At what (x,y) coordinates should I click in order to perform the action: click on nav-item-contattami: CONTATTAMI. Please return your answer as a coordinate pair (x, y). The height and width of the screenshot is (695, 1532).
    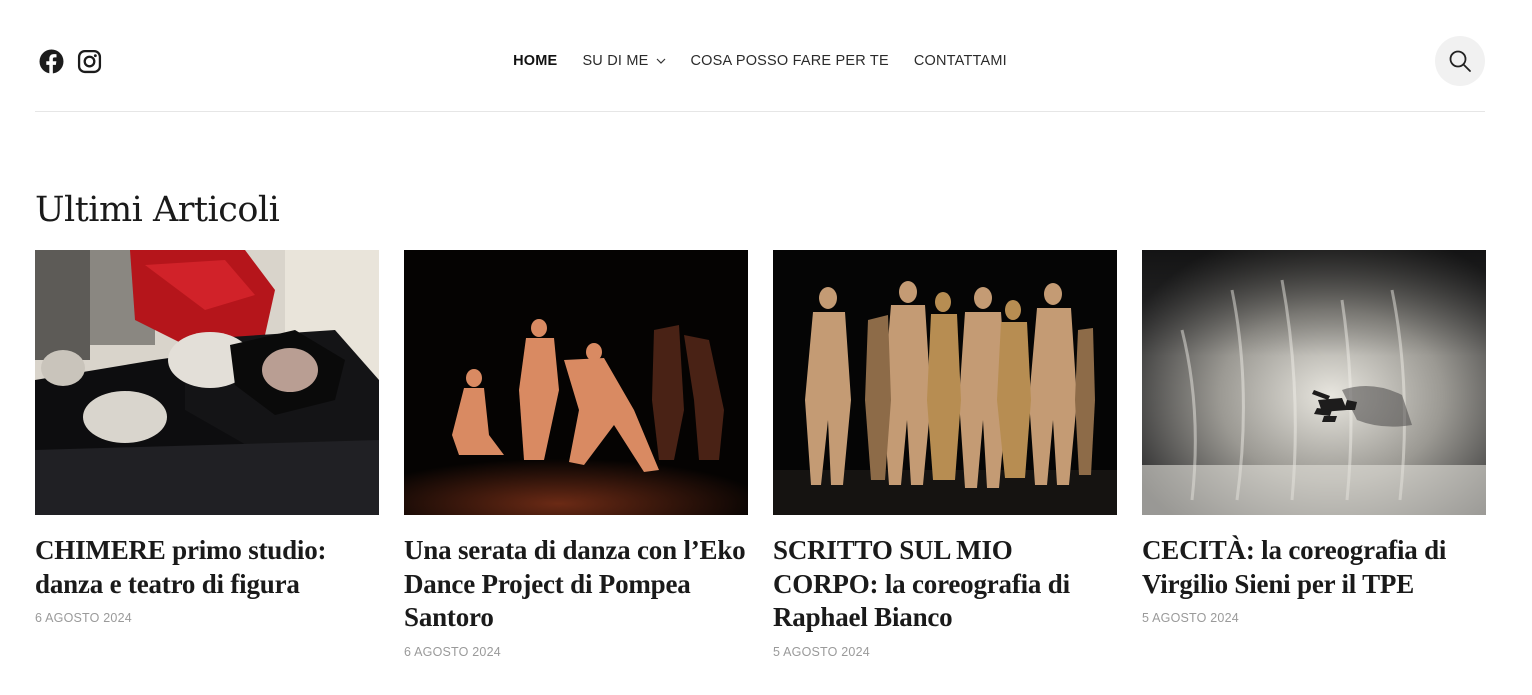
    Looking at the image, I should click on (960, 61).